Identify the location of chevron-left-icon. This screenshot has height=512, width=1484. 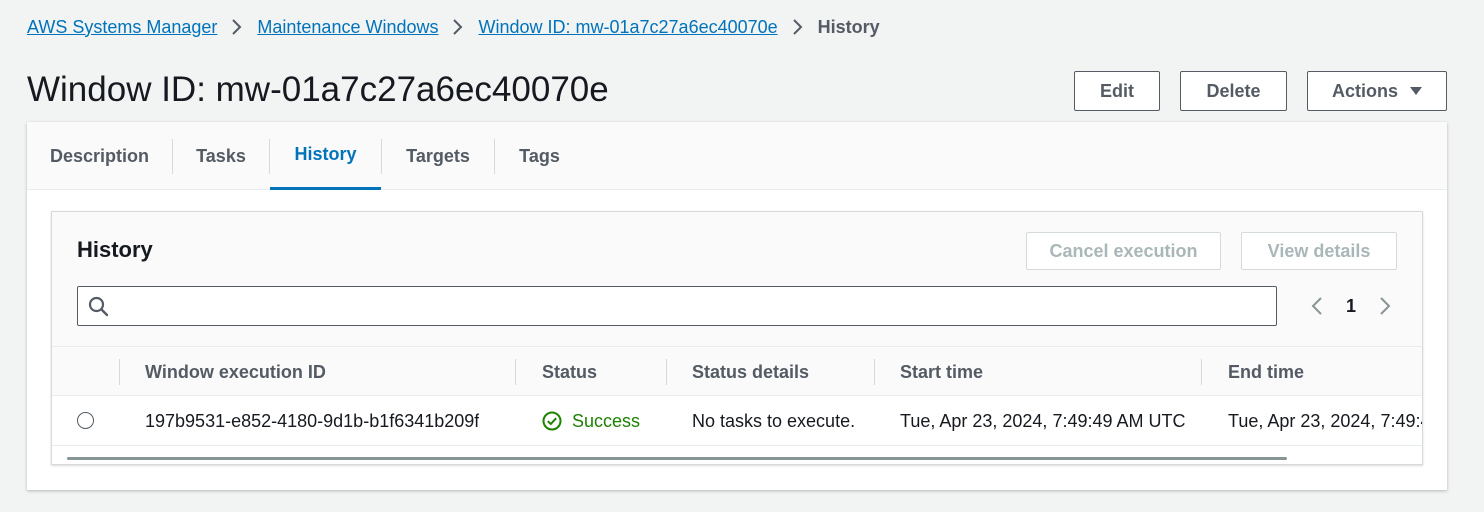
(1316, 306).